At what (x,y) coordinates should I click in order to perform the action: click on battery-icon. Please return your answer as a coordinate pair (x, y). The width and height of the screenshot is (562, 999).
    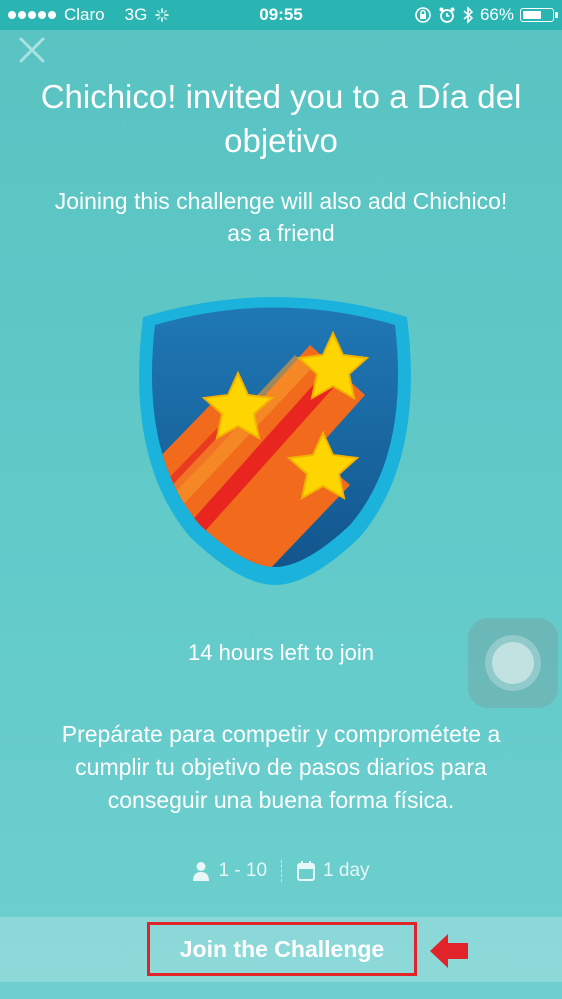
    Looking at the image, I should click on (539, 15).